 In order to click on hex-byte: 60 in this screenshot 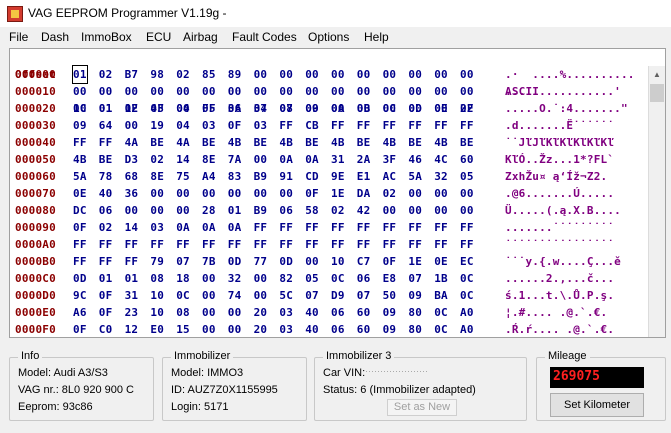, I will do `click(364, 329)`.